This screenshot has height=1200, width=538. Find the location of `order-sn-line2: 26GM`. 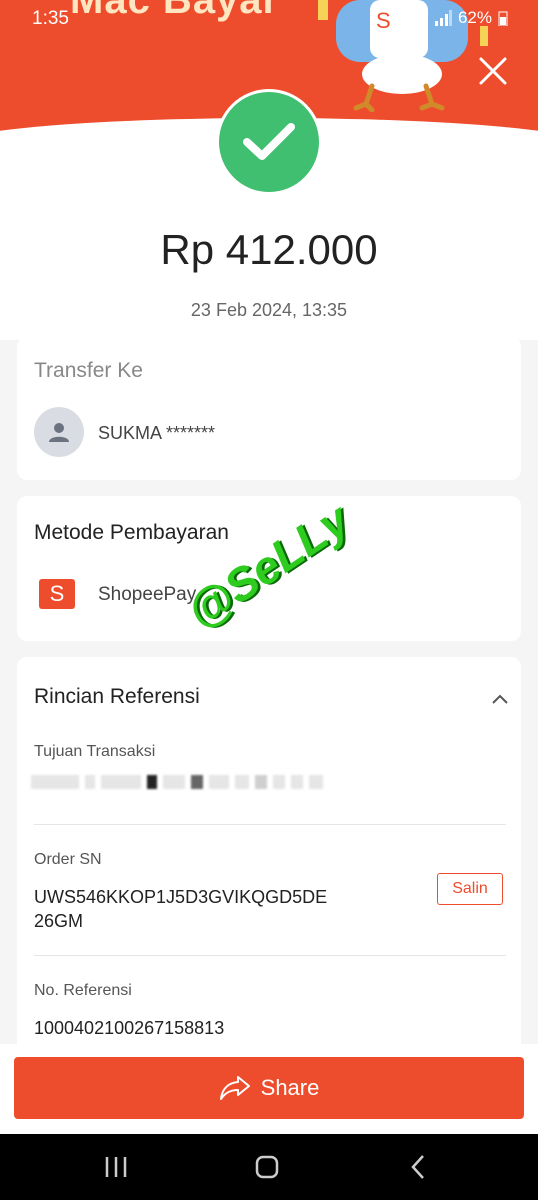

order-sn-line2: 26GM is located at coordinates (59, 921).